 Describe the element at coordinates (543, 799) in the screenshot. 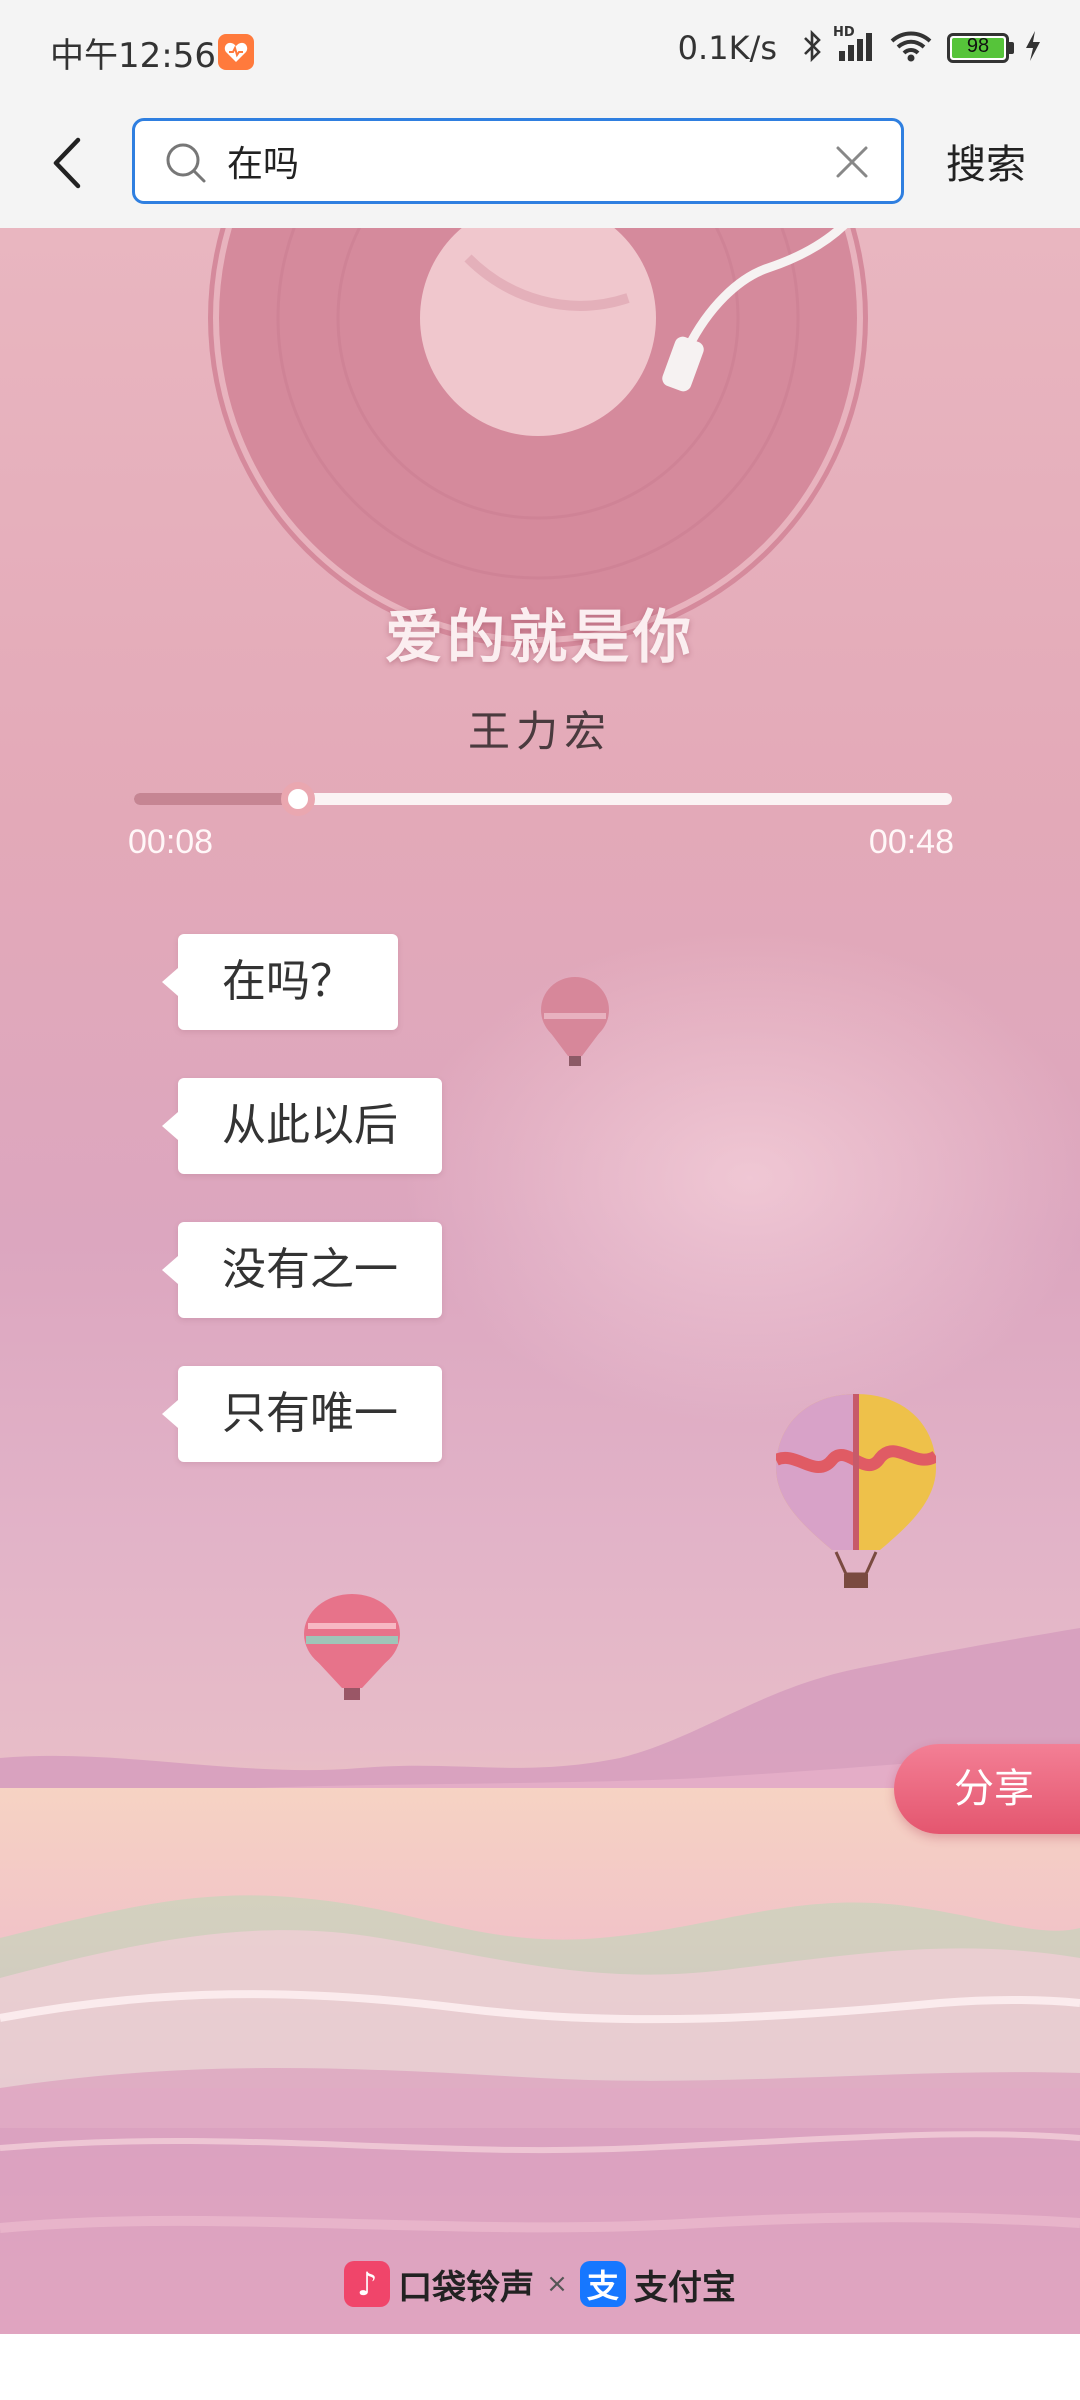

I see `progress-bar` at that location.